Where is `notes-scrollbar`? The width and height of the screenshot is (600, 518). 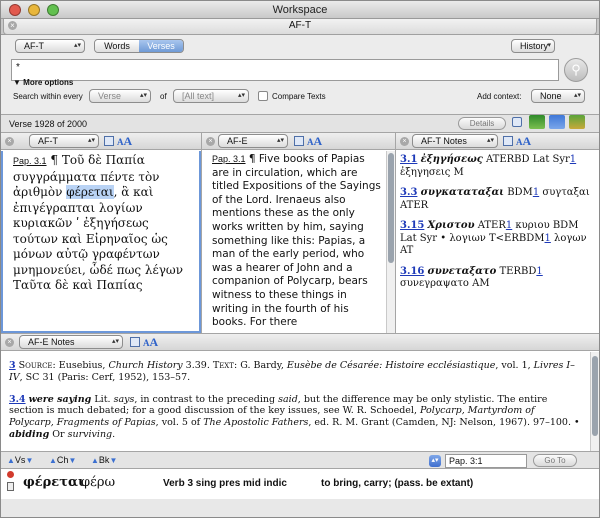
notes-scrollbar is located at coordinates (594, 402).